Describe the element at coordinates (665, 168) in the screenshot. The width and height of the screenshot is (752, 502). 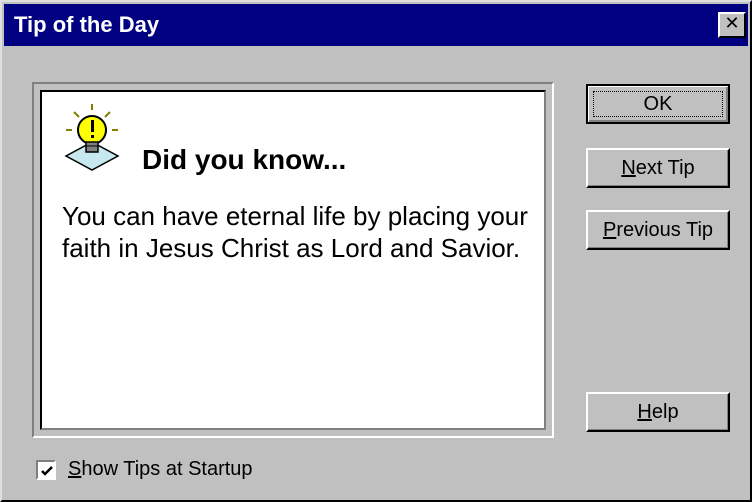
I see `next-tip-label: ext Tip` at that location.